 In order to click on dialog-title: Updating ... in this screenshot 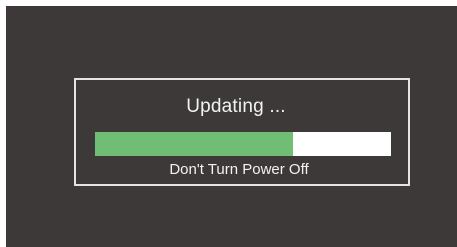, I will do `click(236, 106)`.